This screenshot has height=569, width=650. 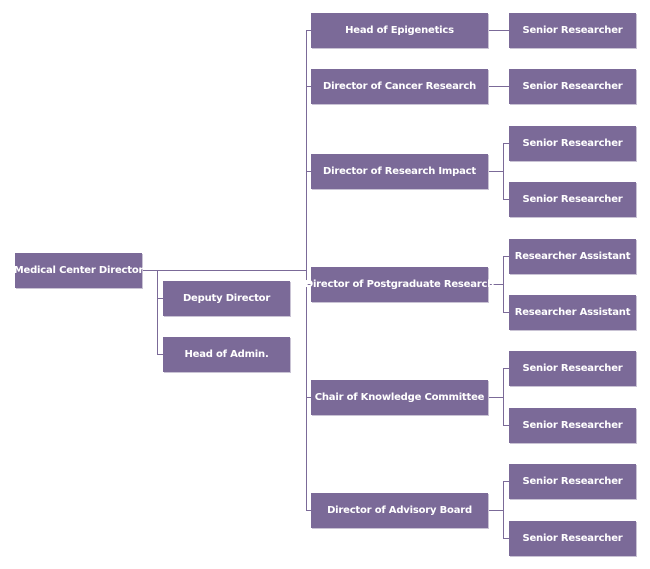 I want to click on node-assistant: Deputy Director, so click(x=226, y=298).